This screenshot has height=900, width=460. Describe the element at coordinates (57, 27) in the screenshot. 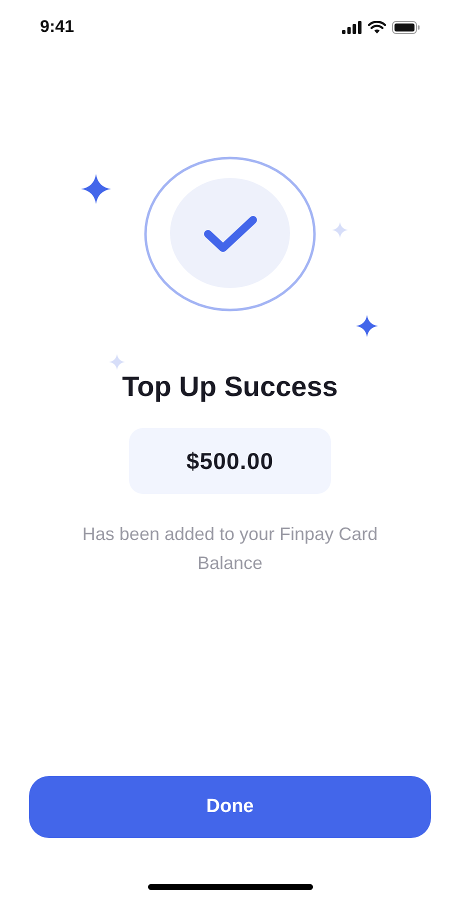

I see `status-time: 9:41` at that location.